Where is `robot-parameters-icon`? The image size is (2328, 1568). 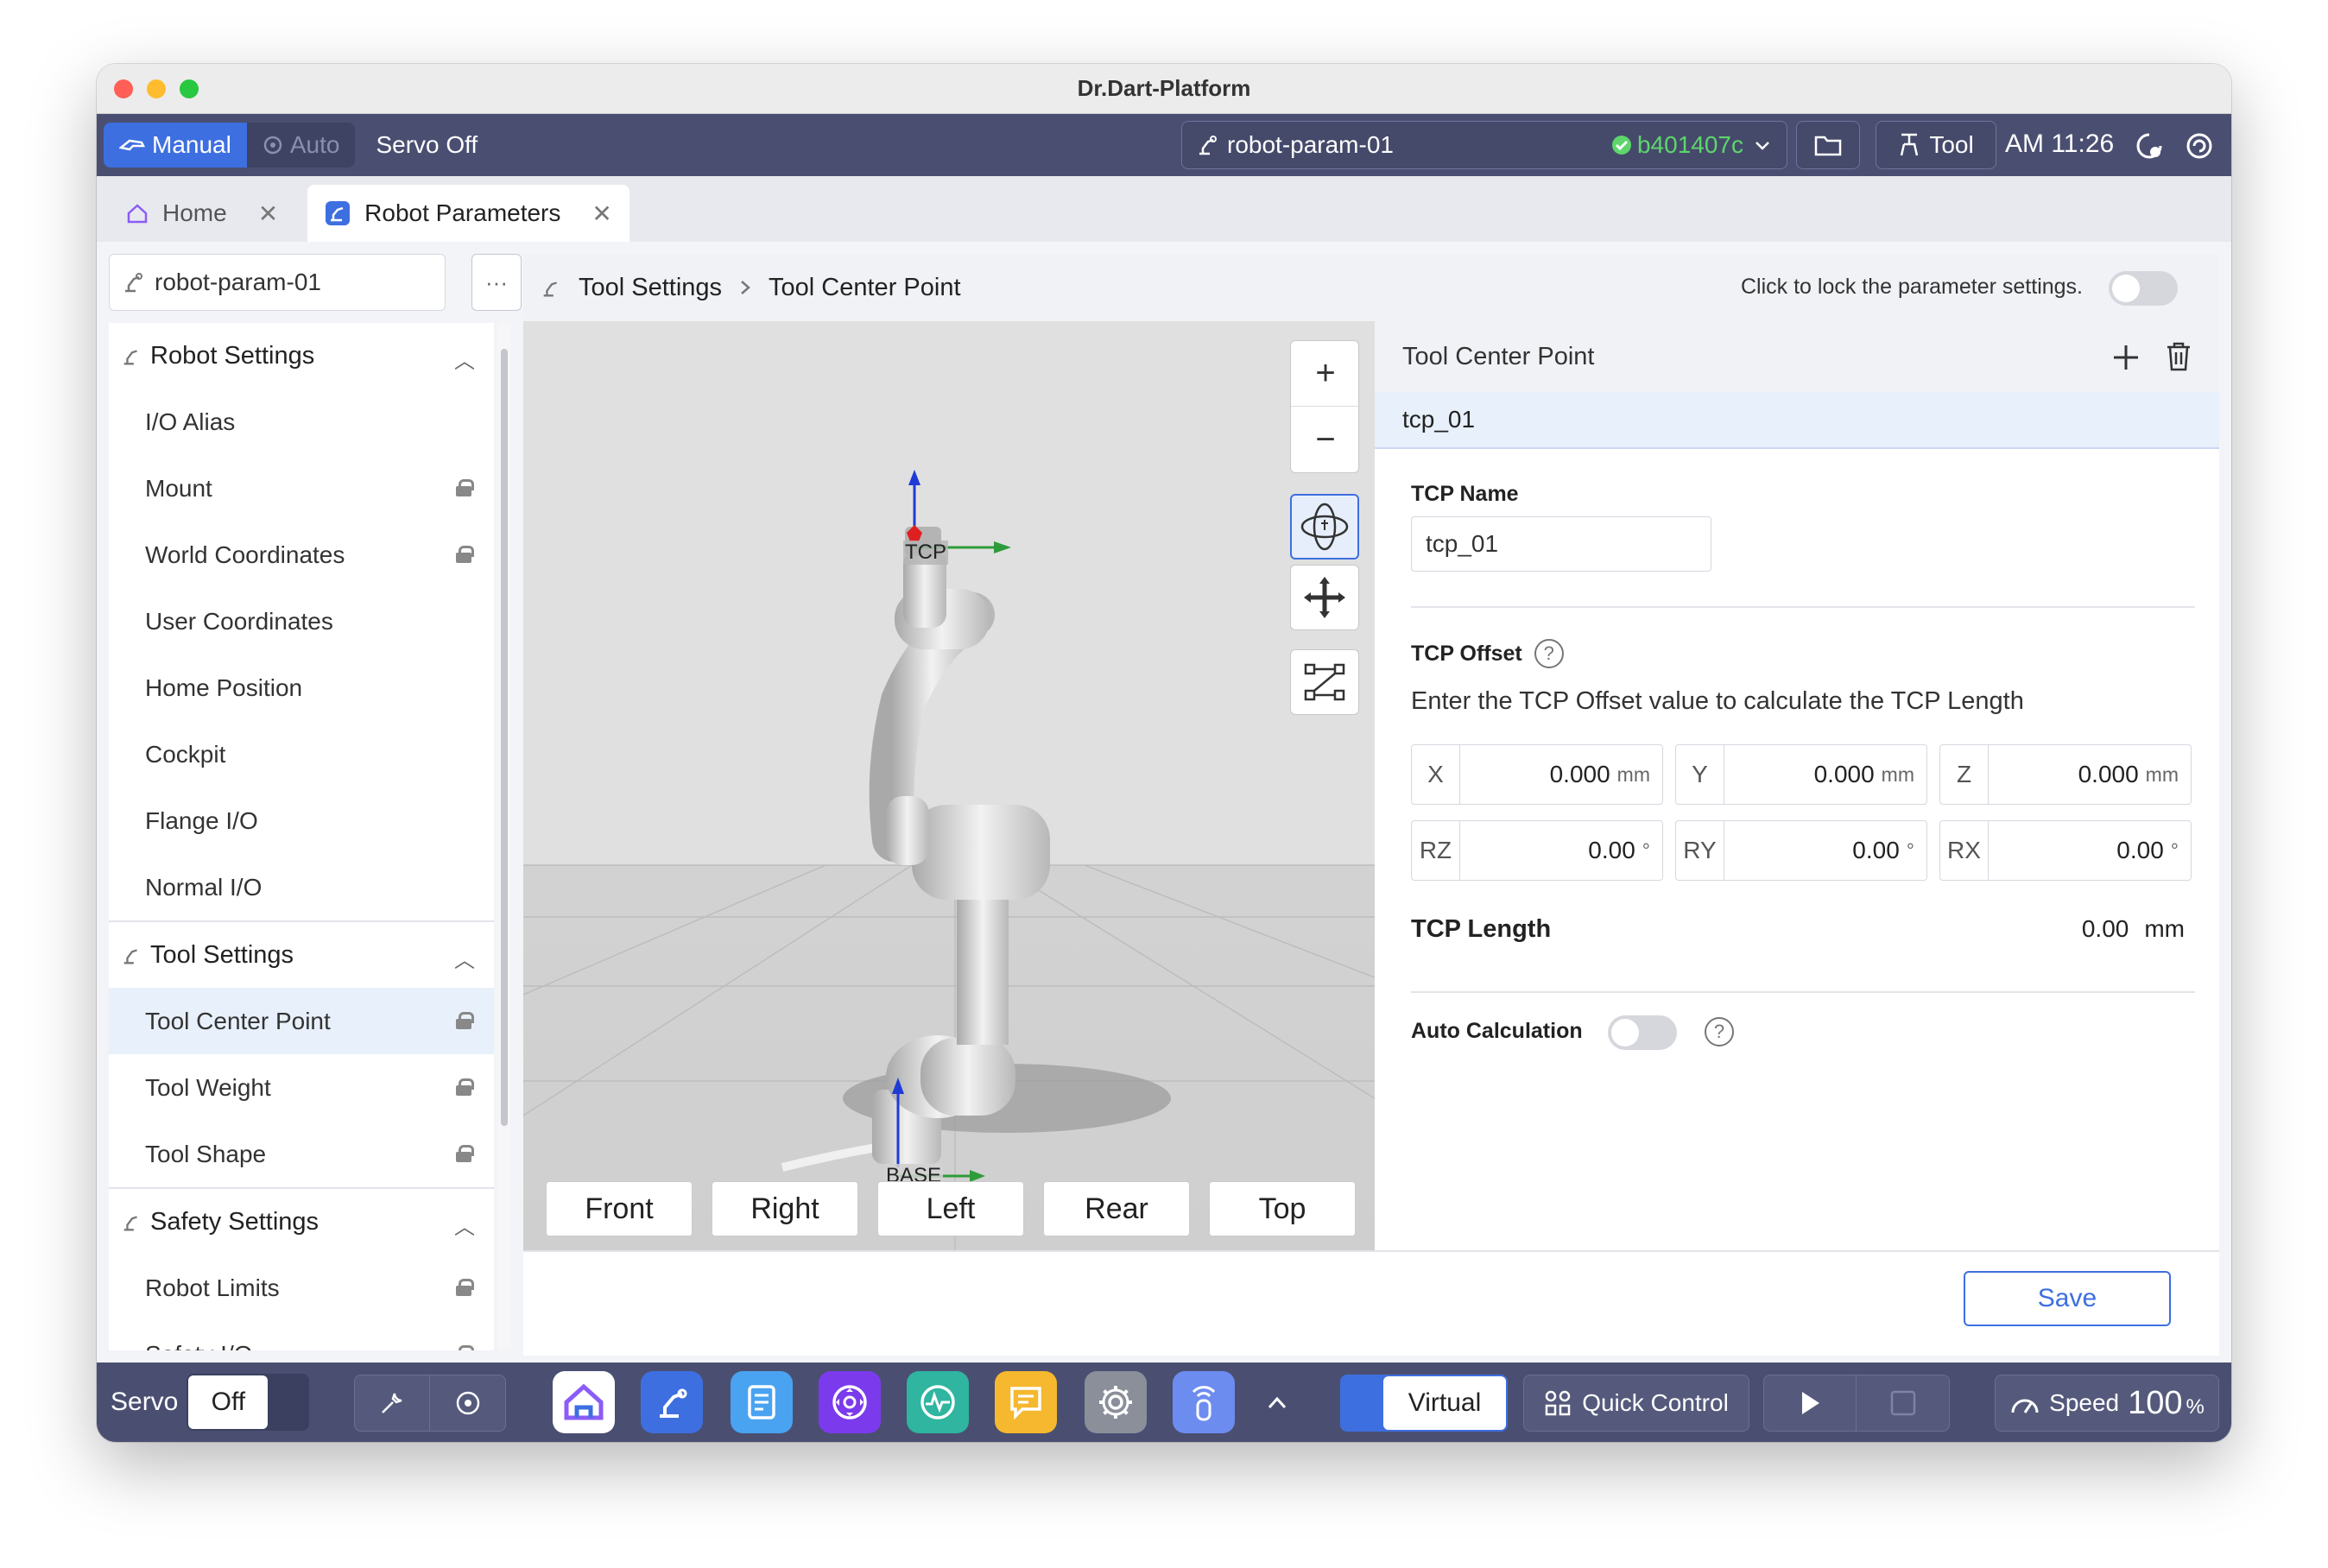
robot-parameters-icon is located at coordinates (338, 213).